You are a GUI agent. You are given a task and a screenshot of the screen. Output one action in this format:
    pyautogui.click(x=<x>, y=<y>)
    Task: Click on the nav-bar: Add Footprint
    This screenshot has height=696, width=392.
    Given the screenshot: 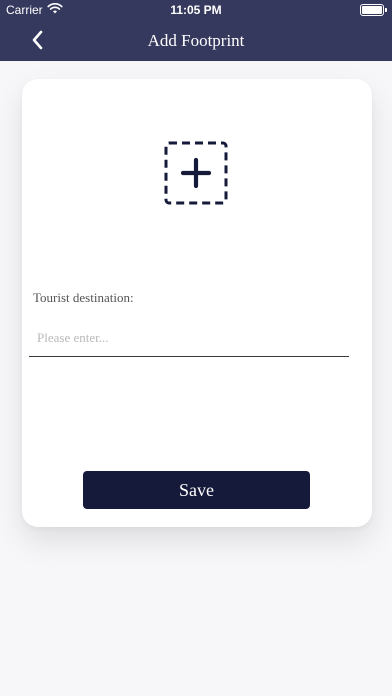 What is the action you would take?
    pyautogui.click(x=196, y=40)
    